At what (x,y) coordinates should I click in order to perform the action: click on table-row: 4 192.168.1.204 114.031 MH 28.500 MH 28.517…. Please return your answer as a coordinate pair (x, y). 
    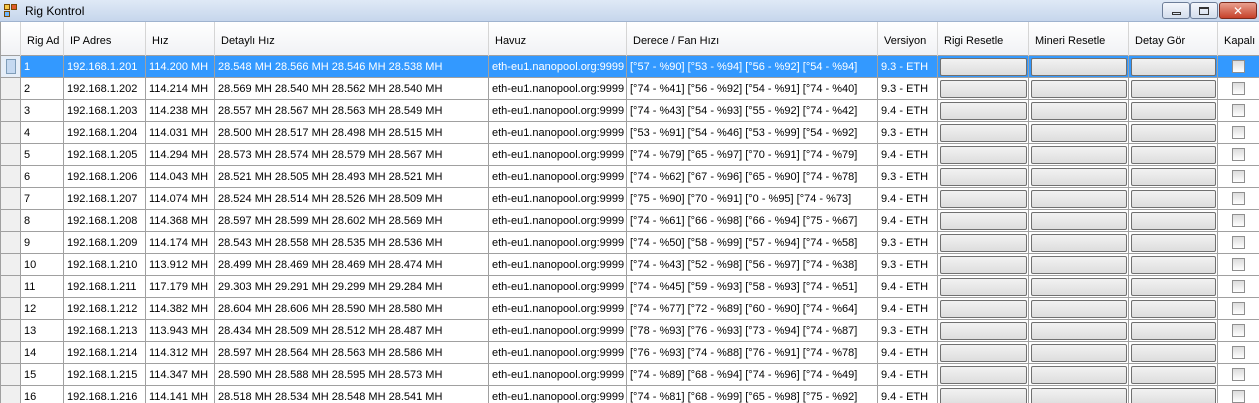
    Looking at the image, I should click on (630, 133).